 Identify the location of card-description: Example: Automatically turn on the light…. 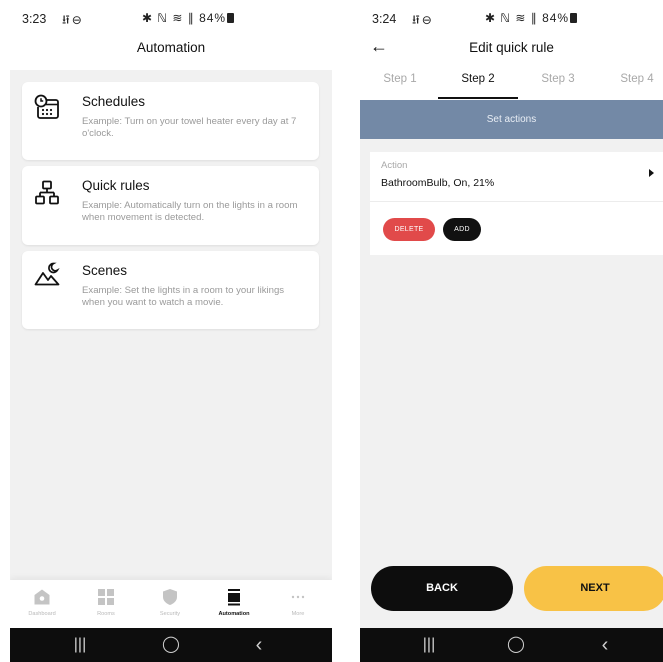
(190, 211).